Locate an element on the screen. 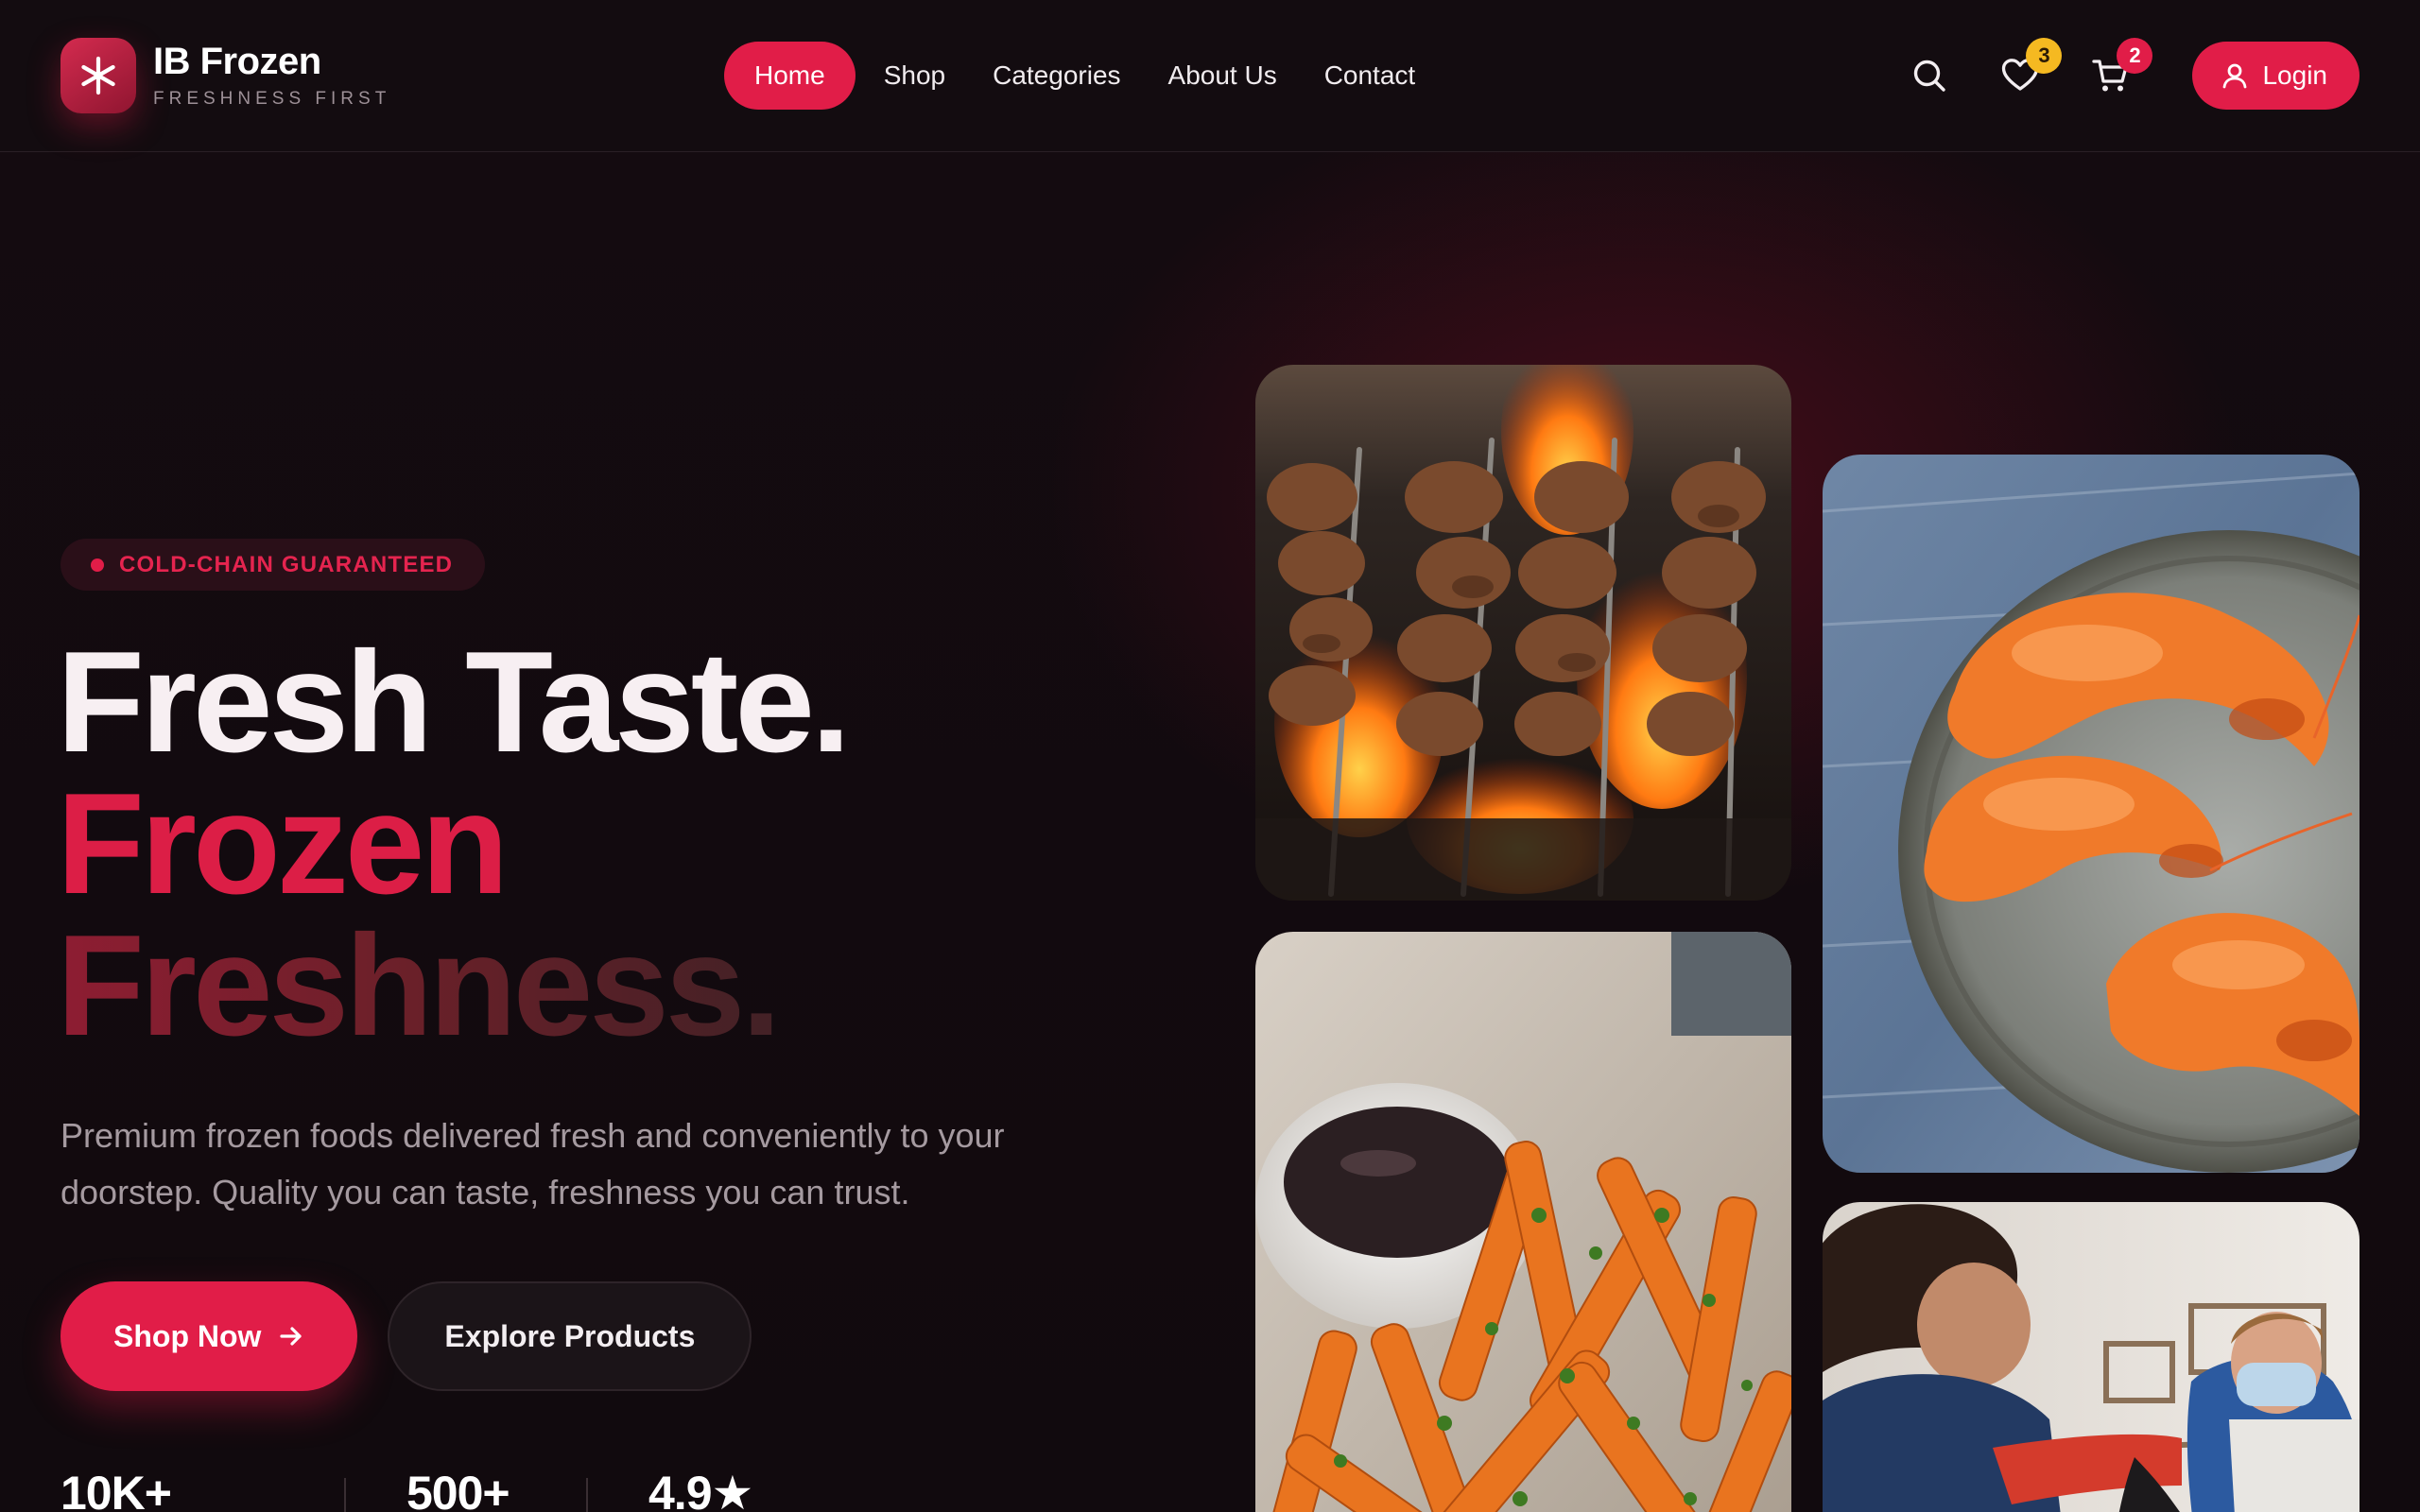 This screenshot has width=2420, height=1512. stat-value: 10K+ is located at coordinates (116, 1489).